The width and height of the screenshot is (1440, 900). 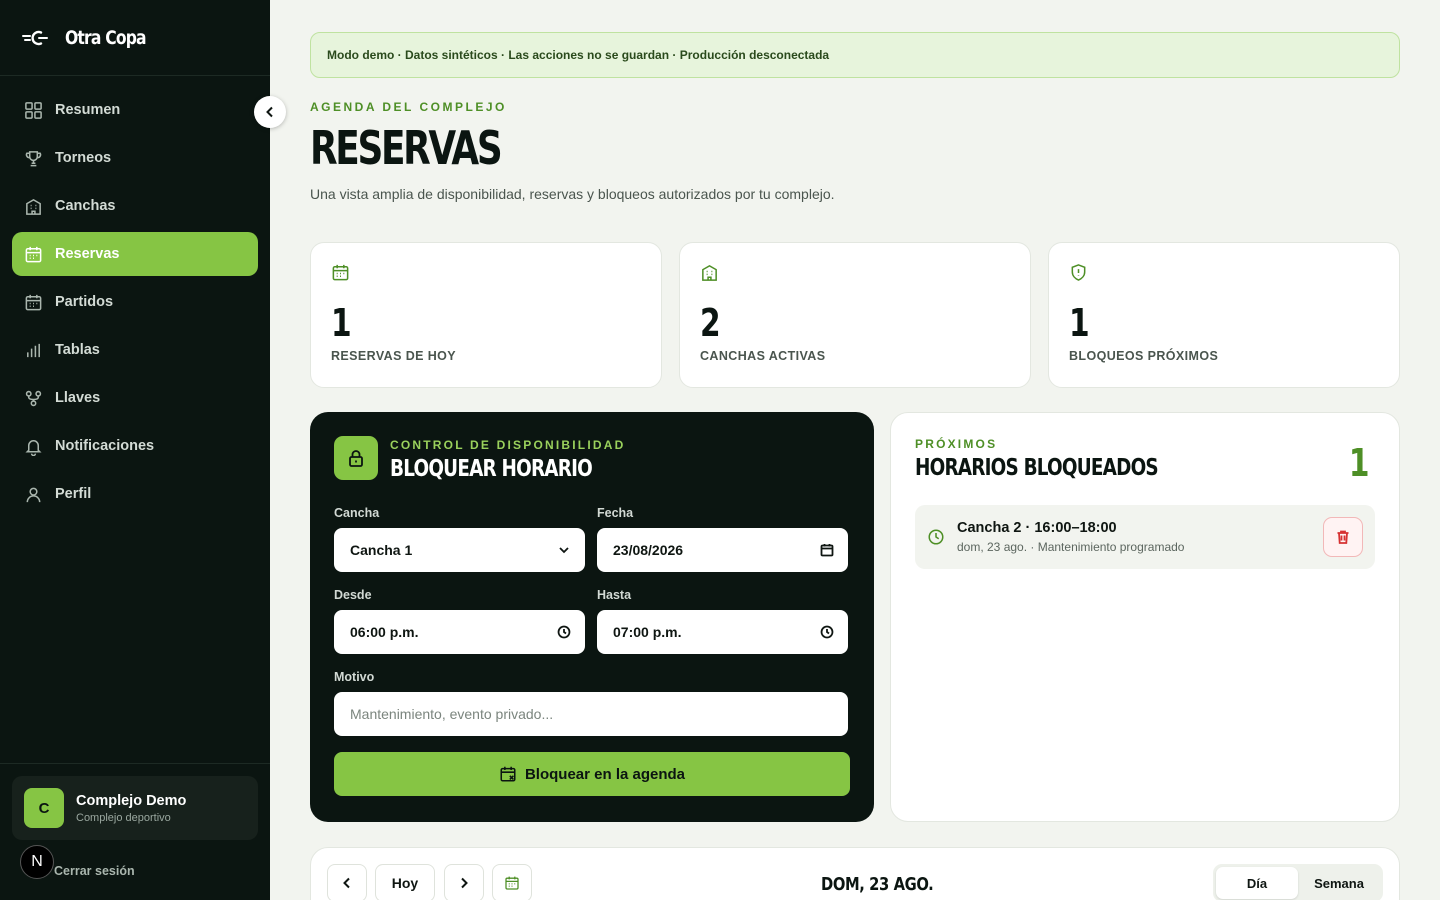 I want to click on stat-card-canchas-activas: 2 CANCHAS ACTIVAS, so click(x=855, y=315).